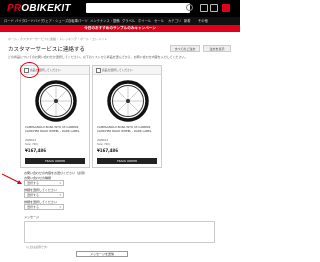  Describe the element at coordinates (57, 39) in the screenshot. I see `breadcrumb: ホーム › カスタマーサービスに連絡 › トレッキング・ポール・エレメント` at that location.